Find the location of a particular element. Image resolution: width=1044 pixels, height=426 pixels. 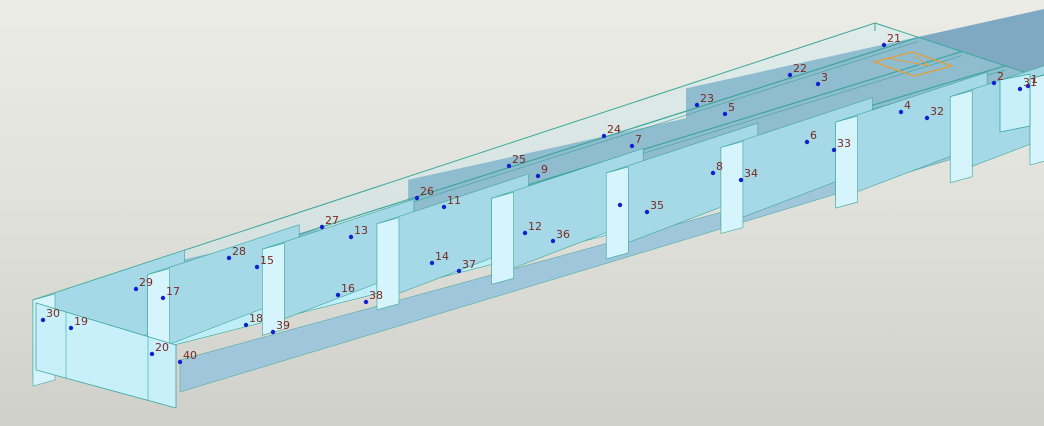

node-label: 18 is located at coordinates (256, 318).